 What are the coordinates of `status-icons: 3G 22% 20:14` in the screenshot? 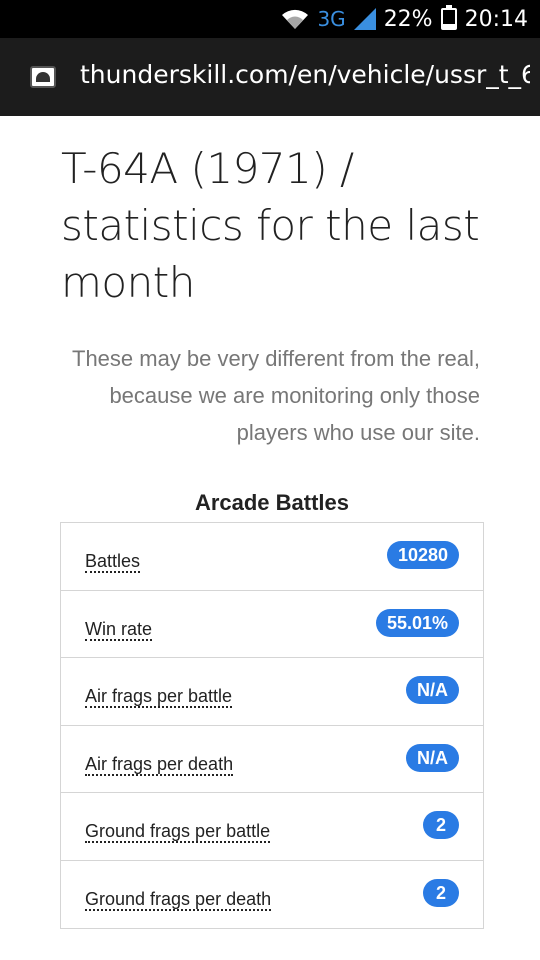 It's located at (404, 19).